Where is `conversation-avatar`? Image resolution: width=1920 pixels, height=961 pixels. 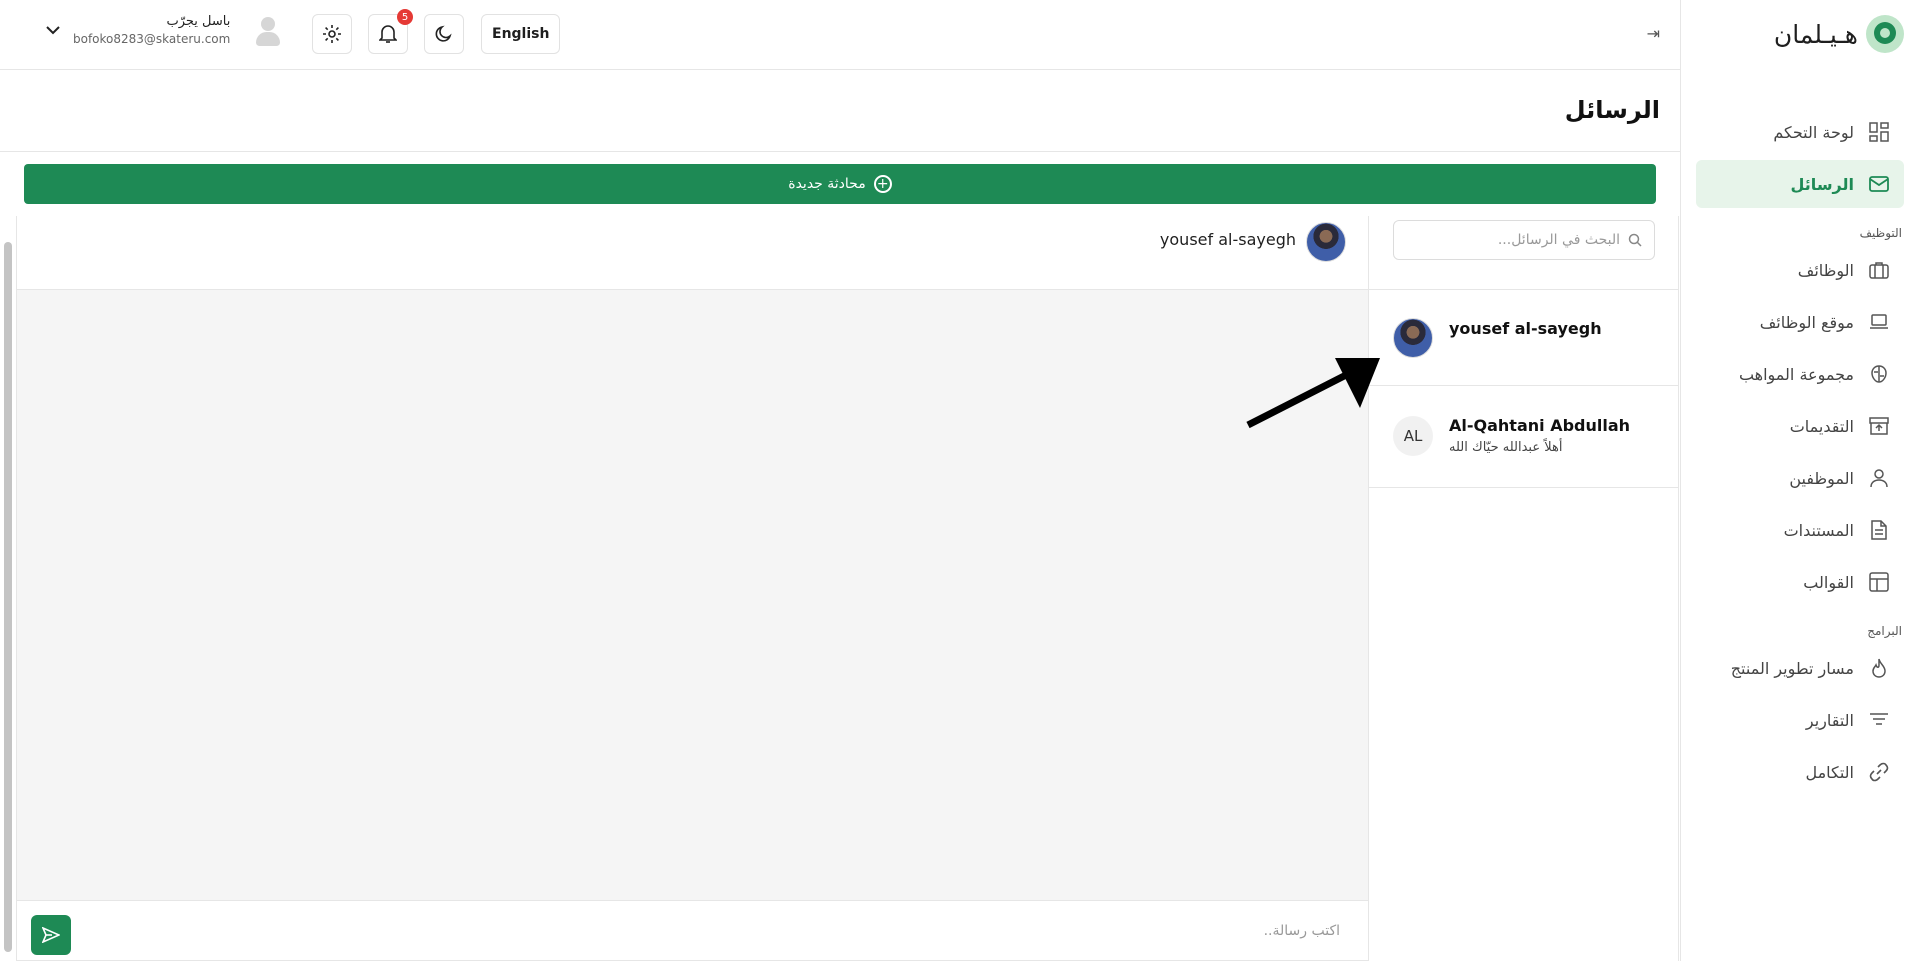 conversation-avatar is located at coordinates (1413, 338).